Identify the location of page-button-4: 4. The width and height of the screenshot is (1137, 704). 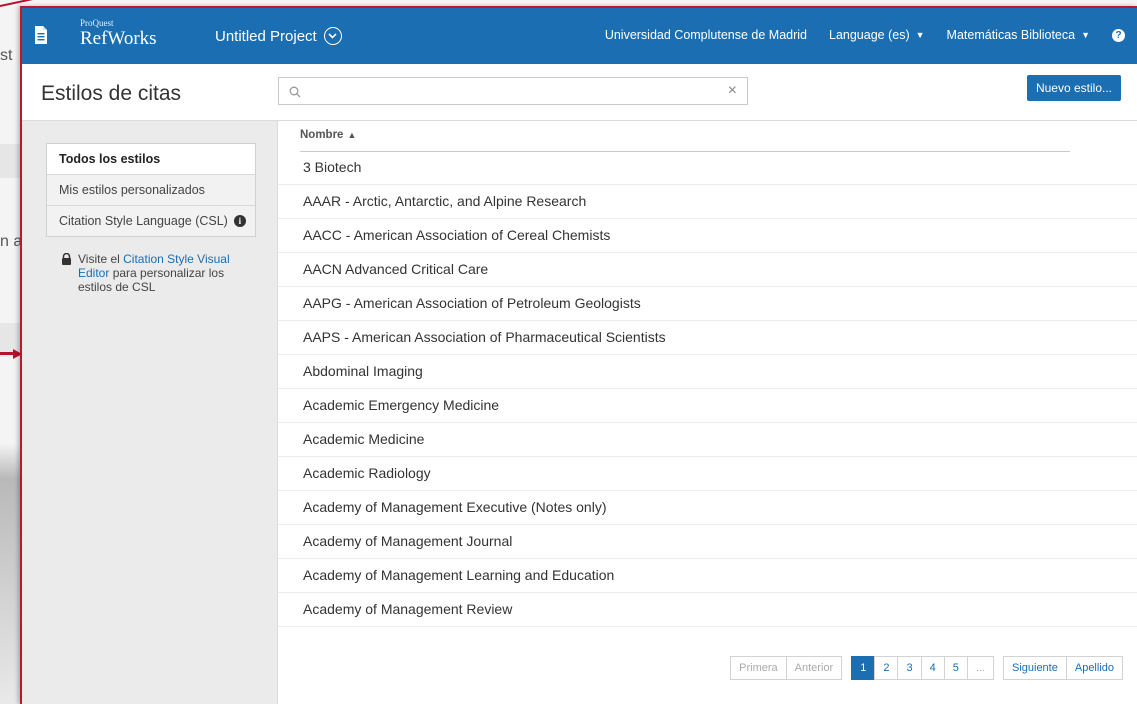
(932, 668).